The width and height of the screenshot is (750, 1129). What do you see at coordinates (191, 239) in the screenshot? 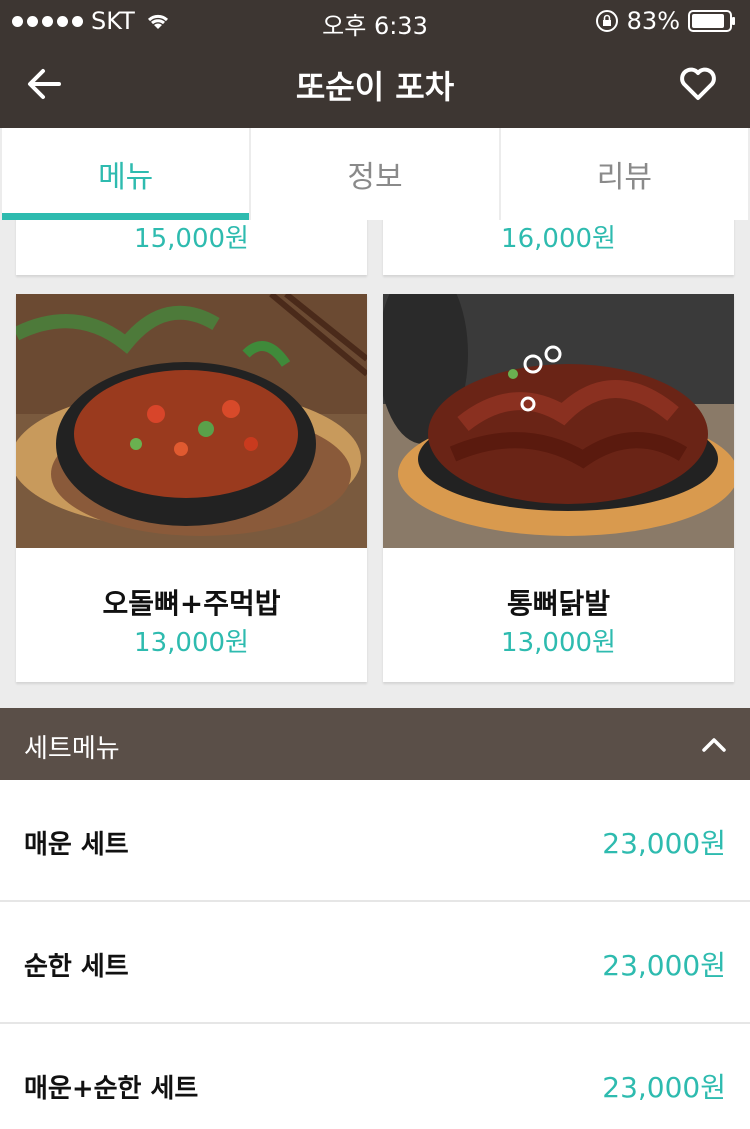
I see `menu-card-price: 15,000원` at bounding box center [191, 239].